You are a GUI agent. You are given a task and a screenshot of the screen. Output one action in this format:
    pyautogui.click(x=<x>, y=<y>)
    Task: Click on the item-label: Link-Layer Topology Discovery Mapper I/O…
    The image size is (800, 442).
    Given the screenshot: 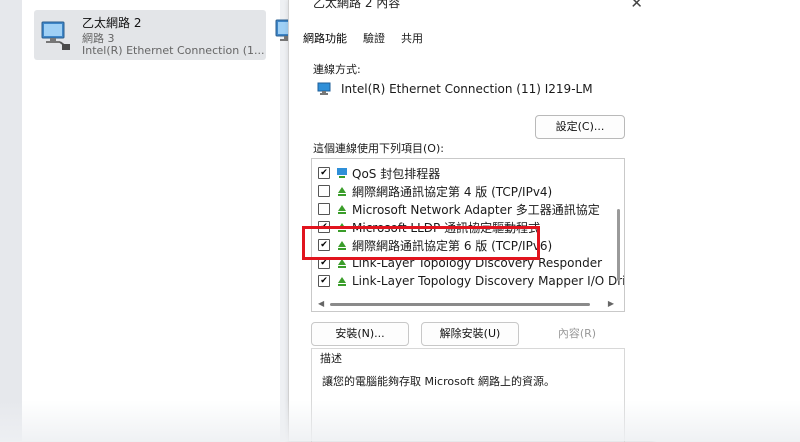 What is the action you would take?
    pyautogui.click(x=488, y=281)
    